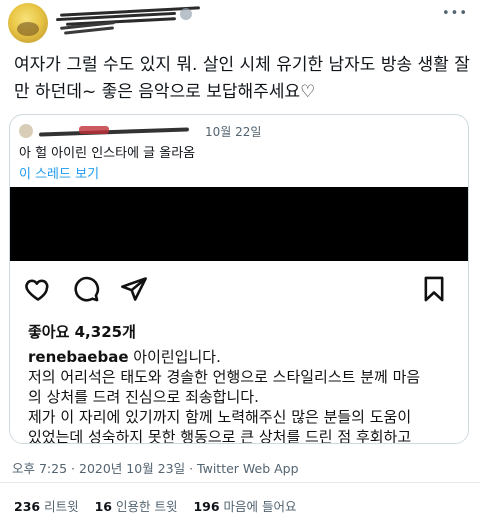 The image size is (480, 522). Describe the element at coordinates (143, 397) in the screenshot. I see `caption-line: 의 상처를 드려 진심으로 죄송합니다.` at that location.